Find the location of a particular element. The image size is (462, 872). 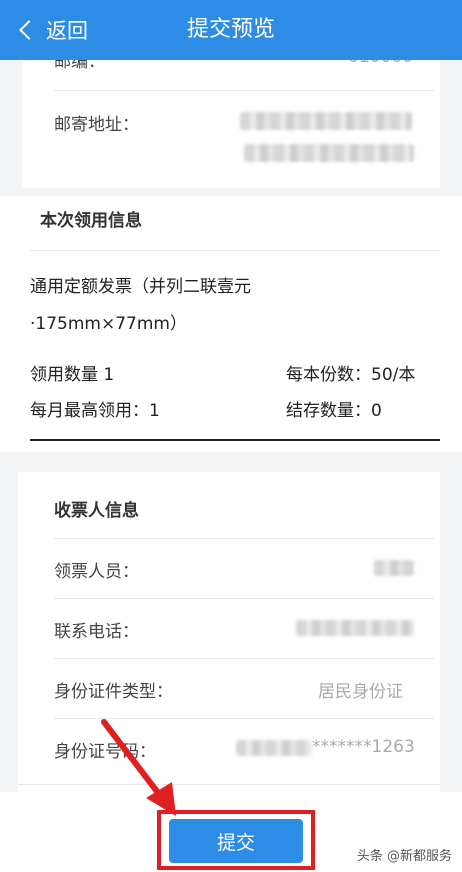

copies-per-book: 每本份数：50/本 is located at coordinates (351, 375).